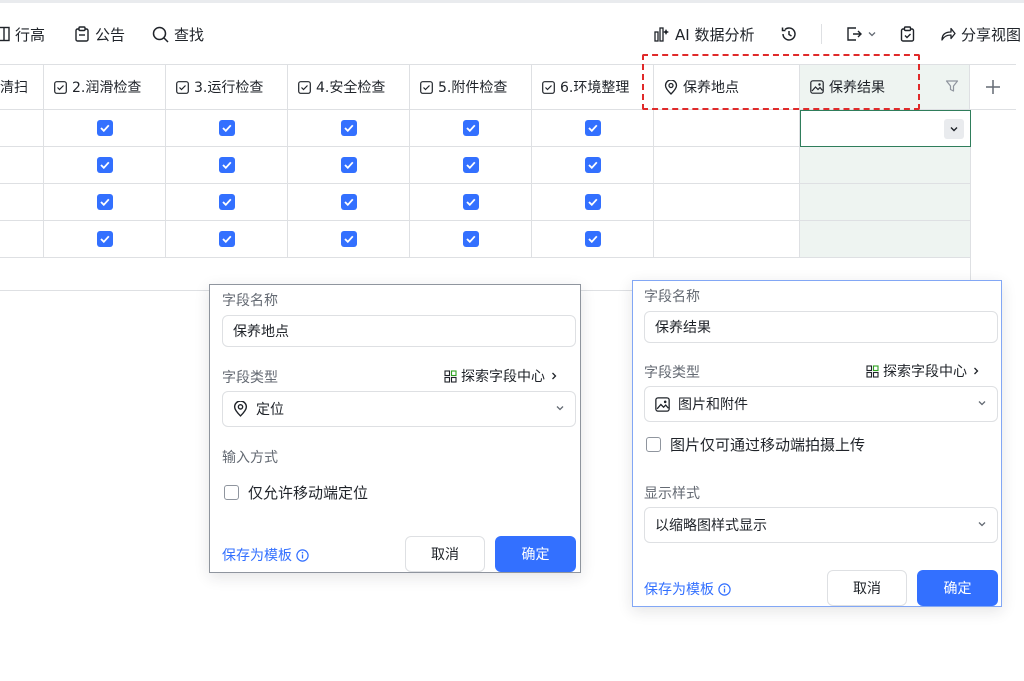 The height and width of the screenshot is (681, 1024). What do you see at coordinates (399, 409) in the screenshot?
I see `field-type-select: 定位` at bounding box center [399, 409].